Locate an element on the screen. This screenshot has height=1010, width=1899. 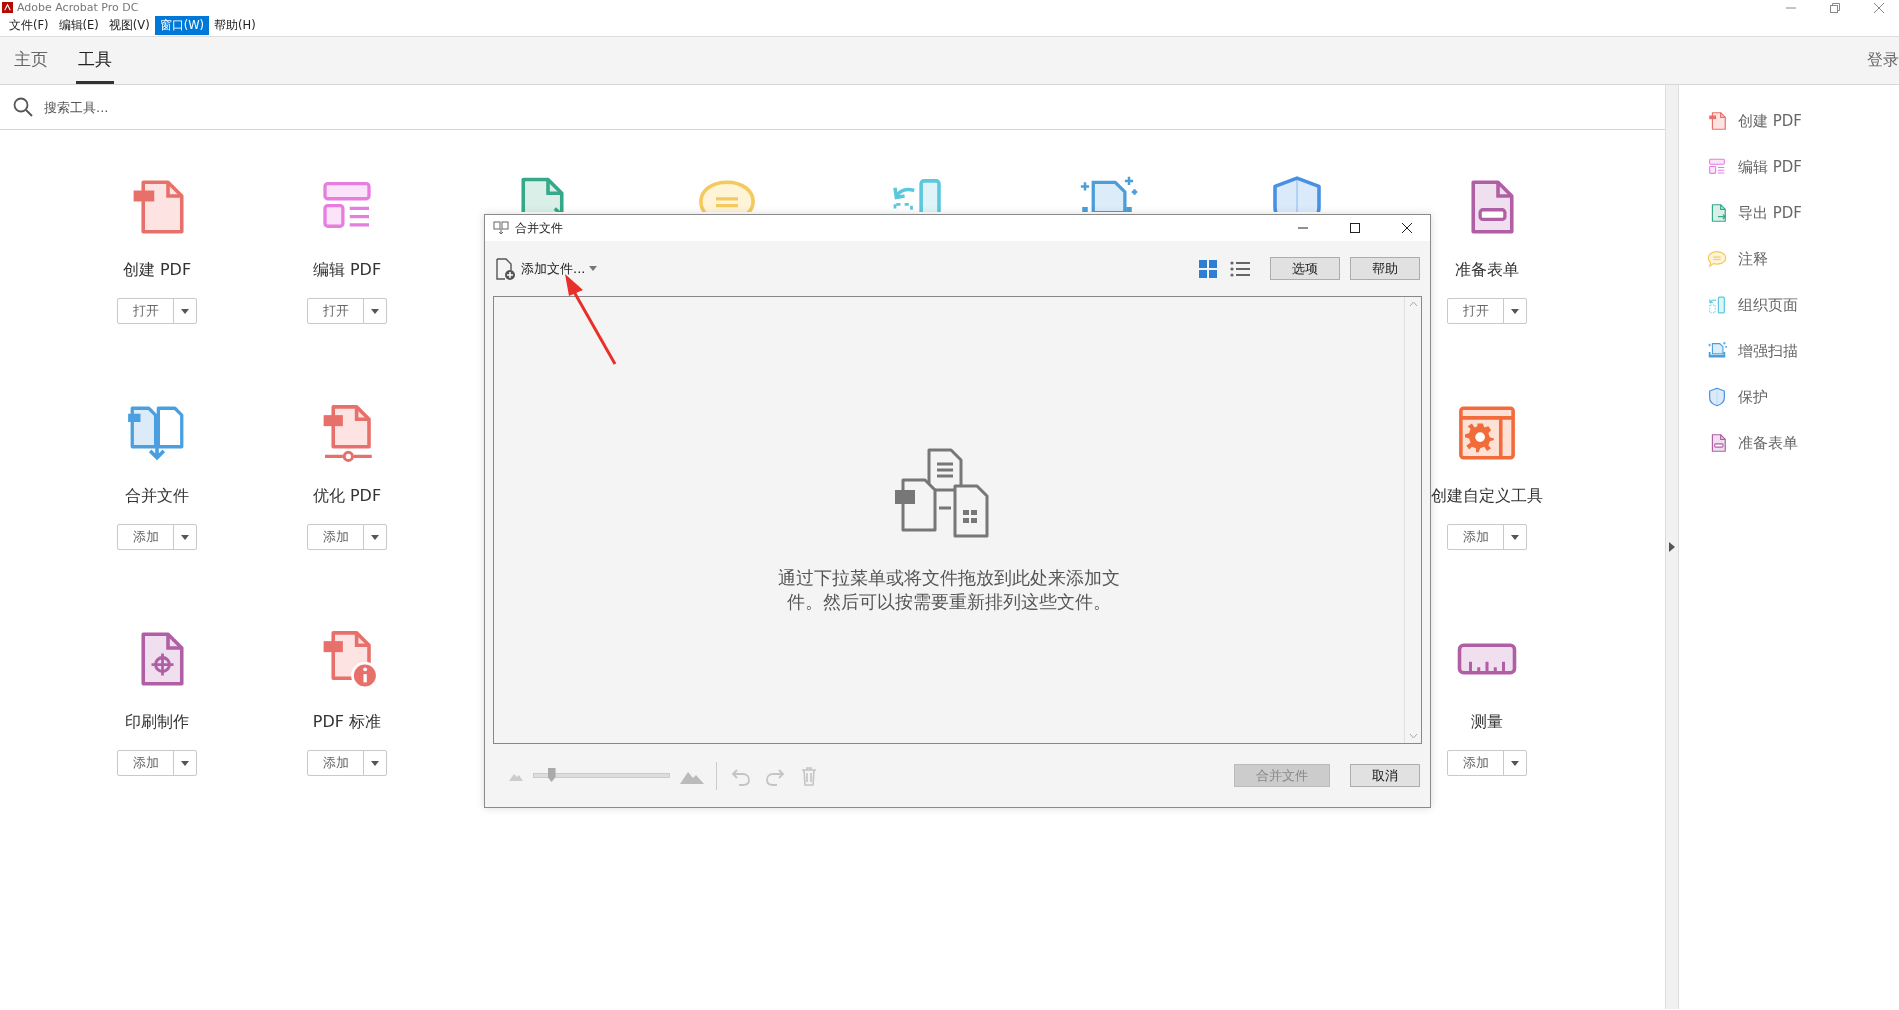
restore-icon is located at coordinates (1835, 7).